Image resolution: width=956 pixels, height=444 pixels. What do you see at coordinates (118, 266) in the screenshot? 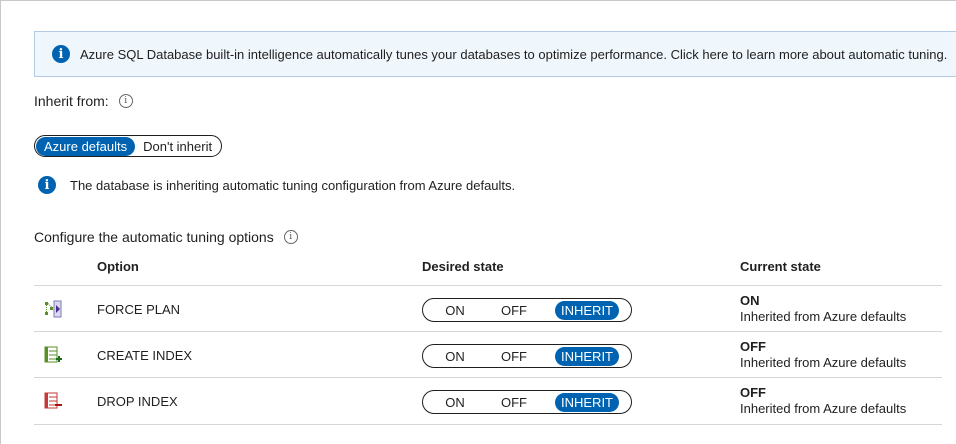
I see `header-option: Option` at bounding box center [118, 266].